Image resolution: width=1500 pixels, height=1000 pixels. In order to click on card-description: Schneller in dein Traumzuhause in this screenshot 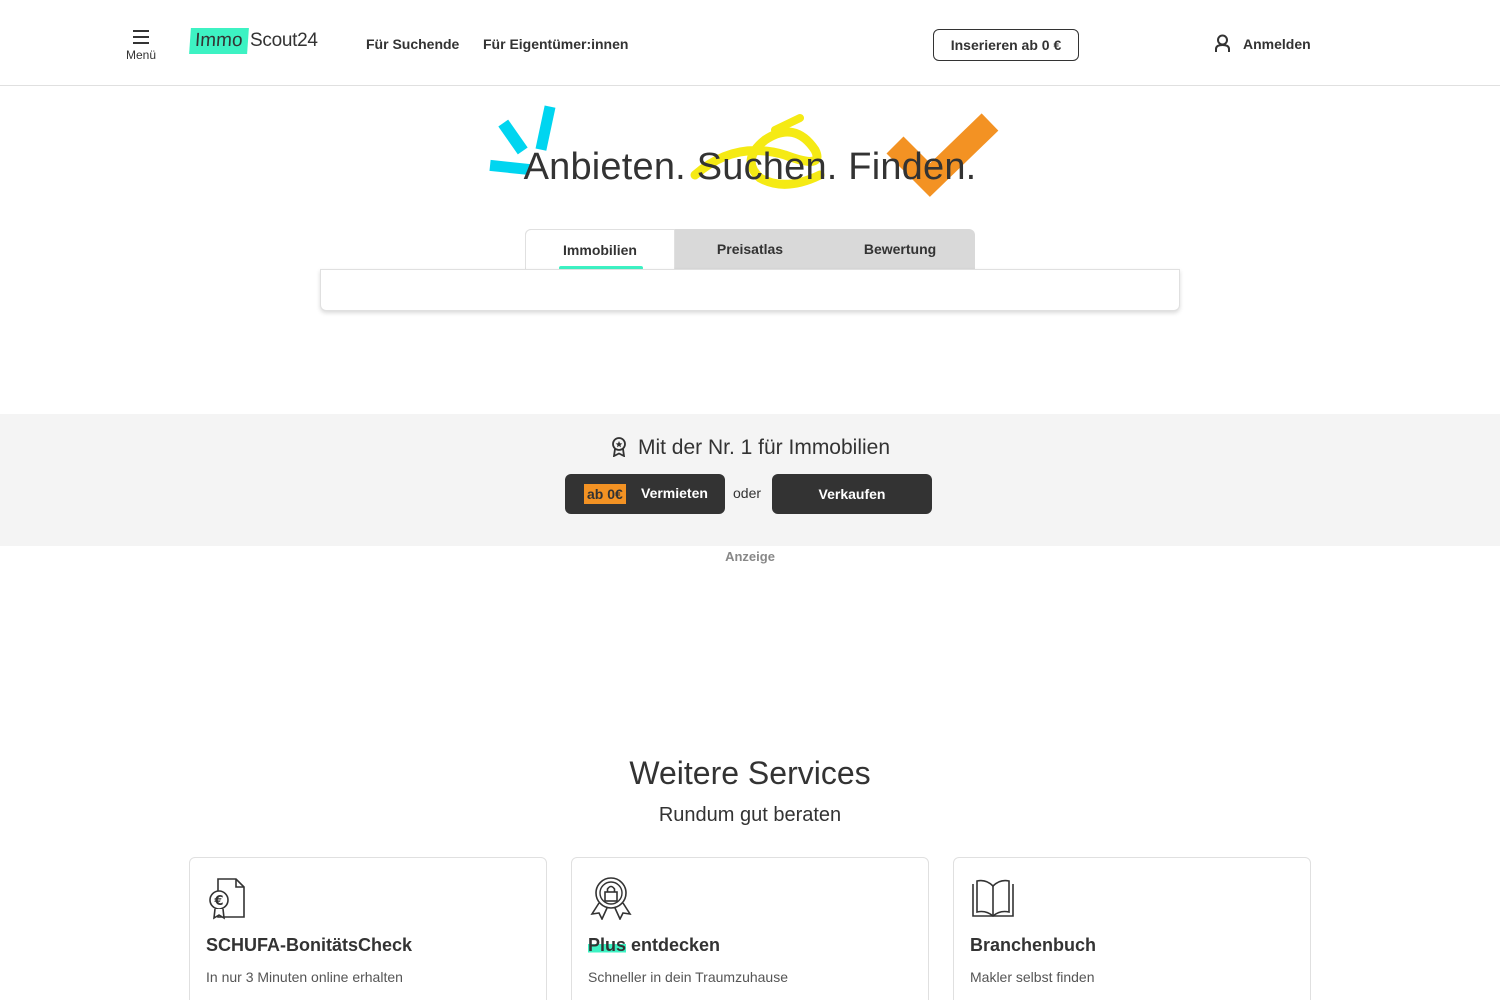, I will do `click(688, 977)`.